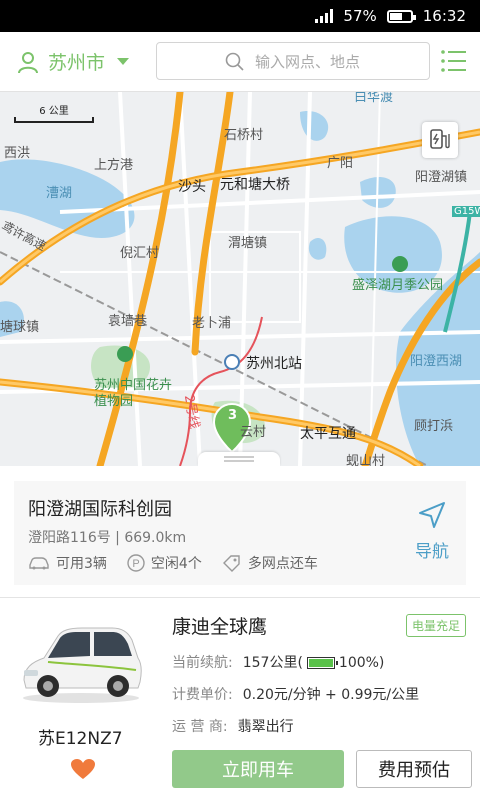 The height and width of the screenshot is (800, 480). Describe the element at coordinates (366, 460) in the screenshot. I see `map-label: 蚬山村` at that location.